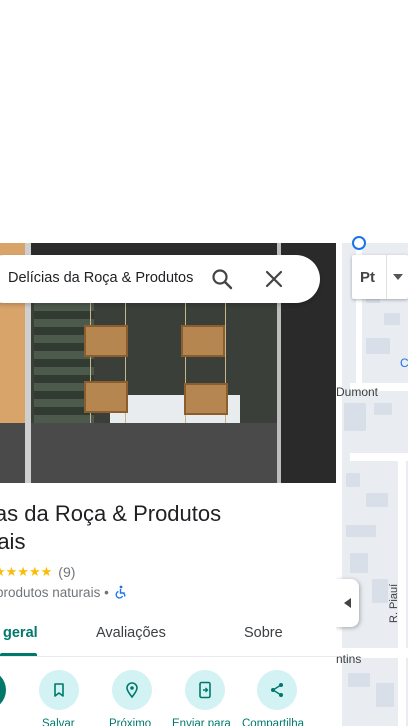  What do you see at coordinates (274, 279) in the screenshot?
I see `close-icon` at bounding box center [274, 279].